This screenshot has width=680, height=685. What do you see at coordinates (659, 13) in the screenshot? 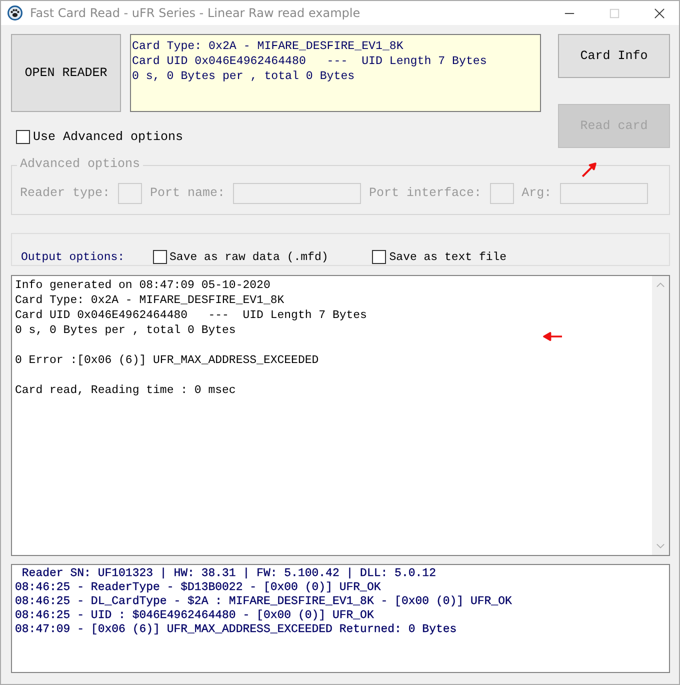
I see `close-icon` at bounding box center [659, 13].